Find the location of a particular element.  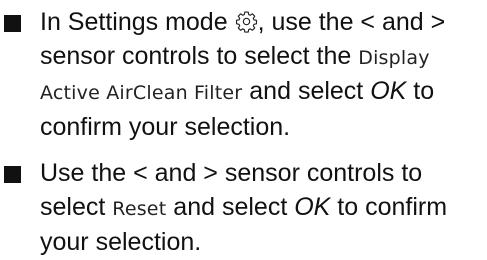

settings-gear-icon is located at coordinates (246, 21).